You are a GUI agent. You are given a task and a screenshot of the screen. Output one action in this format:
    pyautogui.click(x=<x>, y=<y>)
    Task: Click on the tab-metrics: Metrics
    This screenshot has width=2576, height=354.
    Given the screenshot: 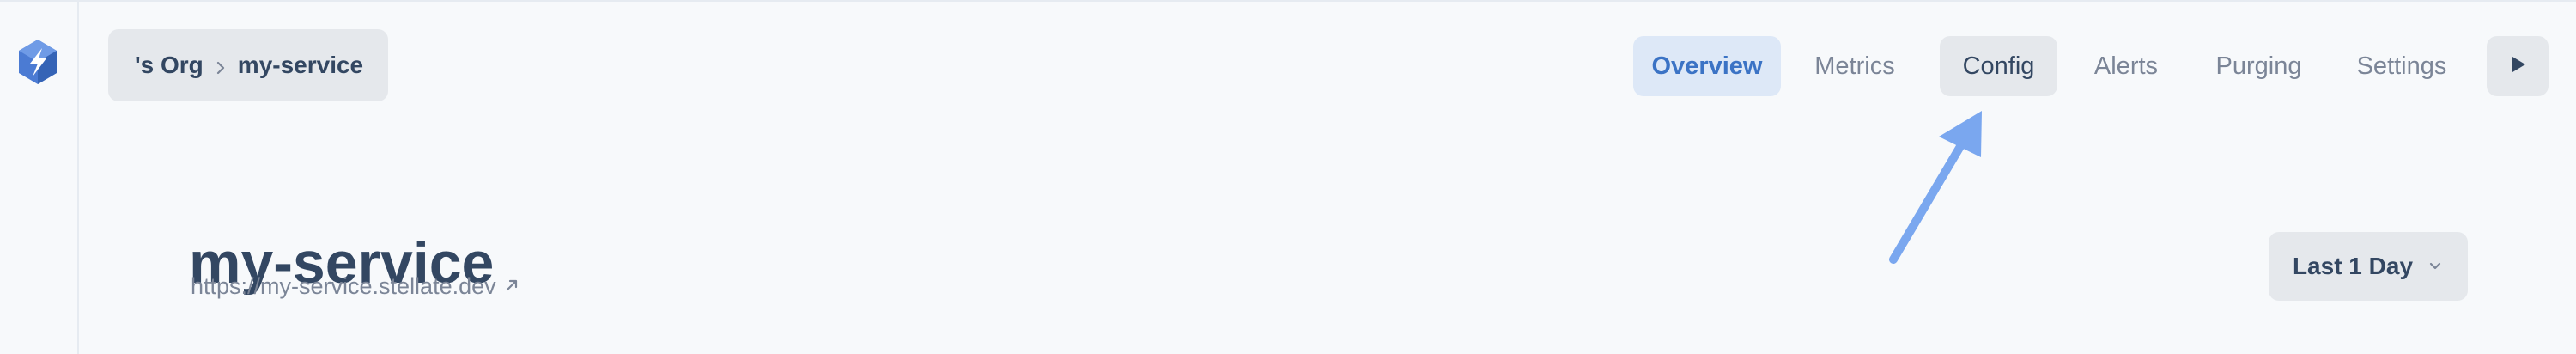 What is the action you would take?
    pyautogui.click(x=1855, y=66)
    